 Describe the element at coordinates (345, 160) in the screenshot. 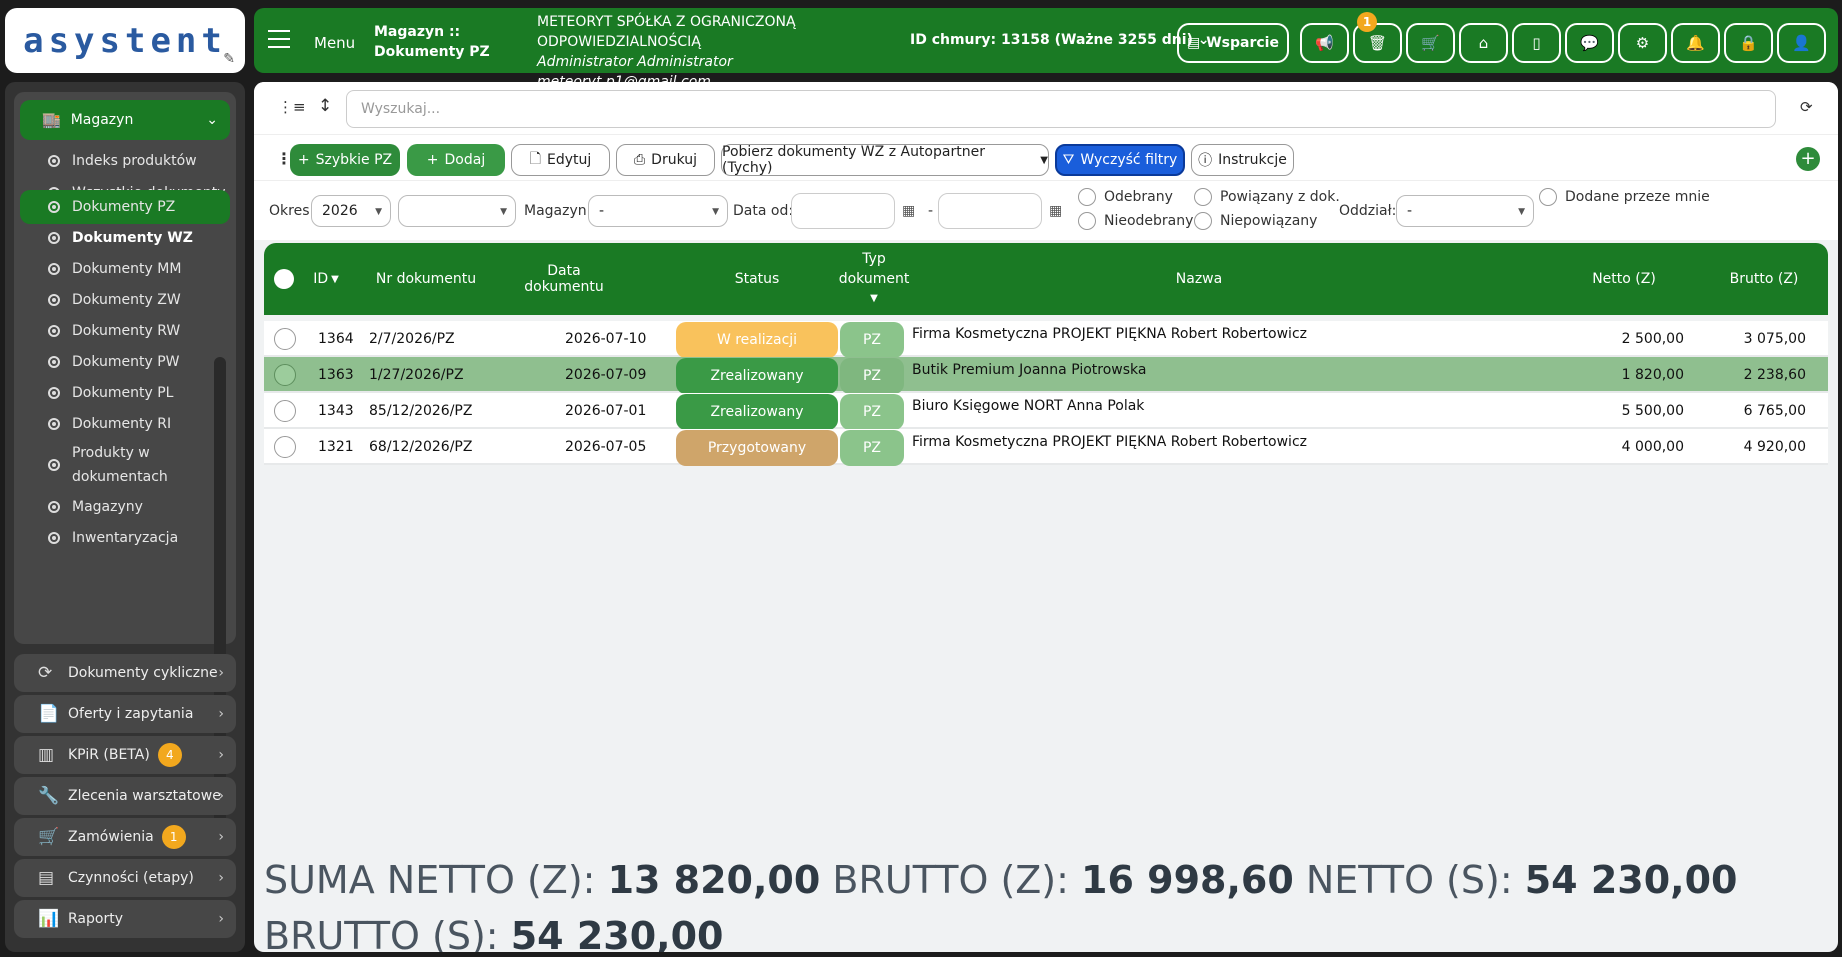

I see `quick-pz-button: + Szybkie PZ` at that location.